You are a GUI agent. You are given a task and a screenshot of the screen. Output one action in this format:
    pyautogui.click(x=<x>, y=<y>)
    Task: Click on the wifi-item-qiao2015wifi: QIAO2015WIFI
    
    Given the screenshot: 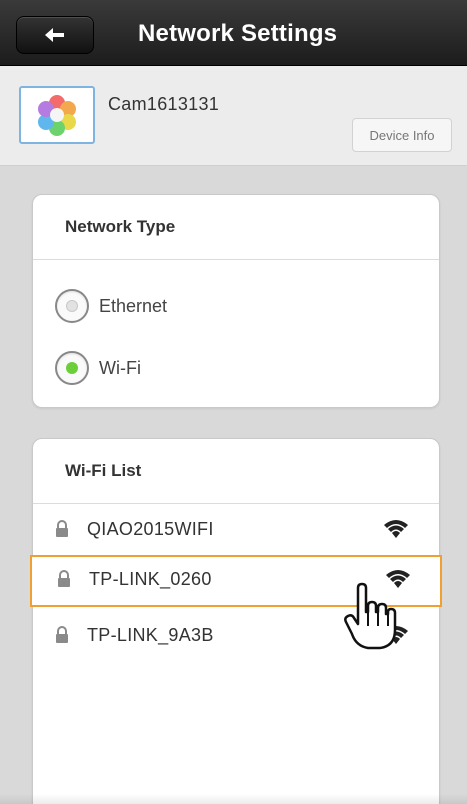 What is the action you would take?
    pyautogui.click(x=236, y=531)
    